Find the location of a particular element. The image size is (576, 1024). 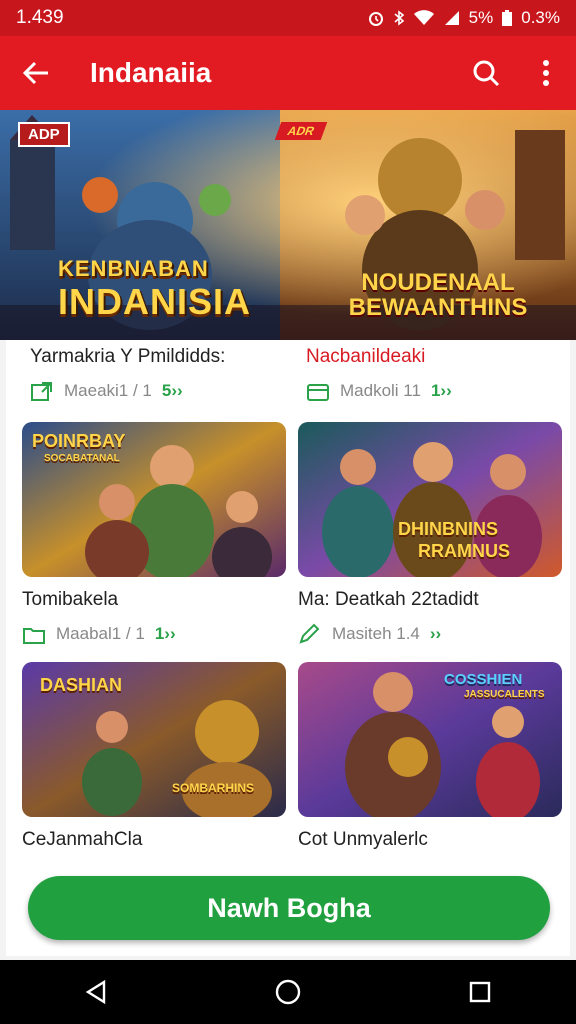

search-button is located at coordinates (486, 73).